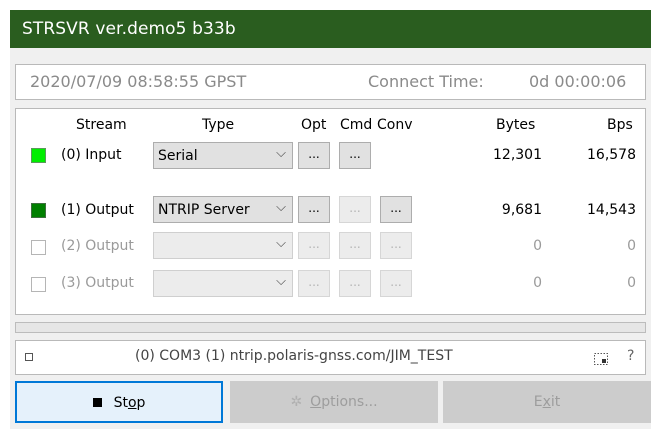  I want to click on header-cmd: Cmd, so click(356, 125).